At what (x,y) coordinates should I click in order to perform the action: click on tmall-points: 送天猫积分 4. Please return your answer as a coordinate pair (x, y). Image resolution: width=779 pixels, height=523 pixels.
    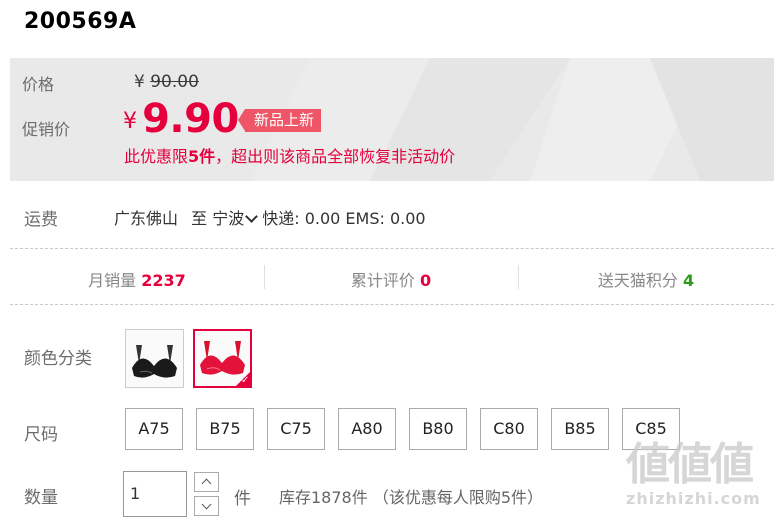
    Looking at the image, I should click on (646, 279).